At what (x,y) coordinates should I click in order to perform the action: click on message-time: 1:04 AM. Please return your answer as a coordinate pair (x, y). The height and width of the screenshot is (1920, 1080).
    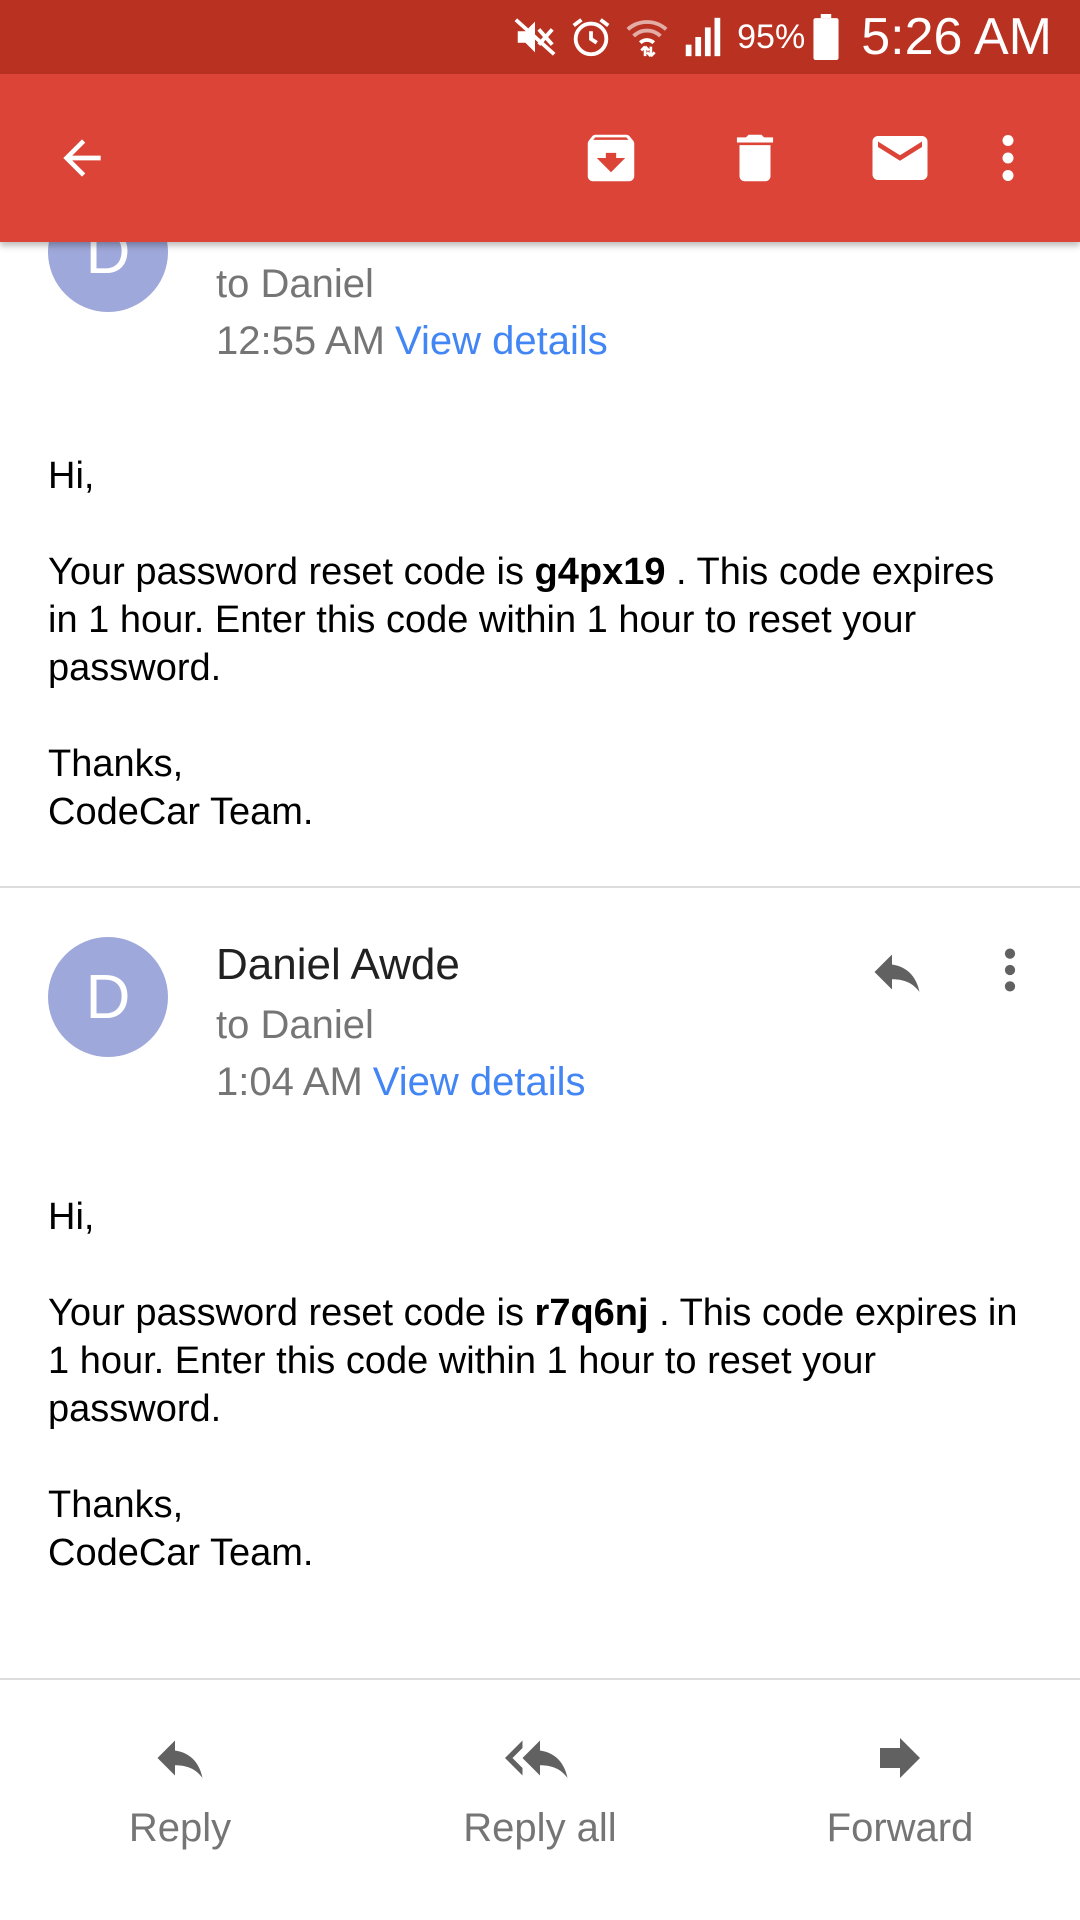
    Looking at the image, I should click on (289, 1082).